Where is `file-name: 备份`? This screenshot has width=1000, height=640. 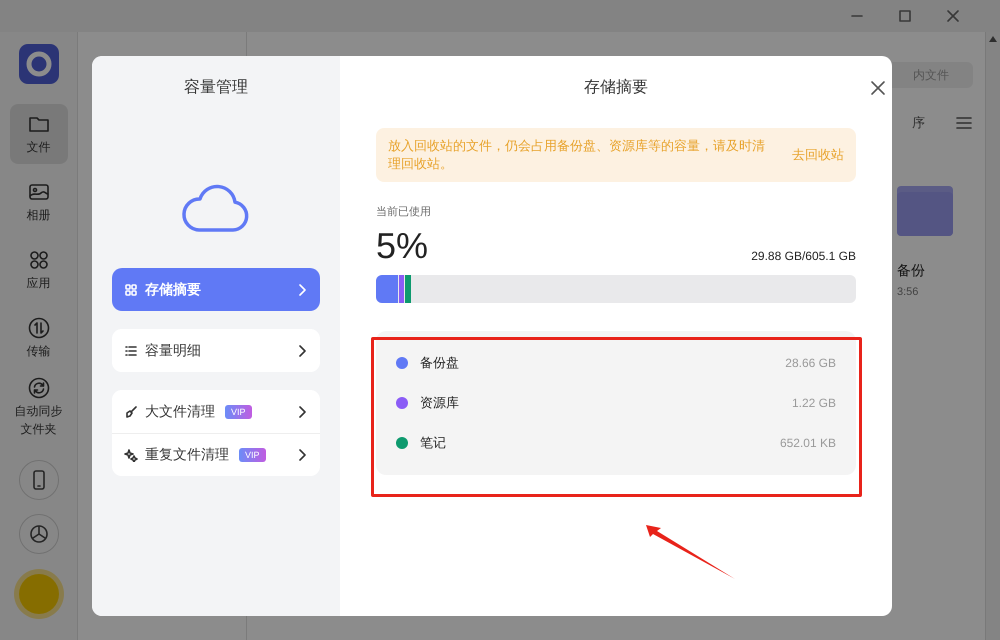
file-name: 备份 is located at coordinates (911, 271).